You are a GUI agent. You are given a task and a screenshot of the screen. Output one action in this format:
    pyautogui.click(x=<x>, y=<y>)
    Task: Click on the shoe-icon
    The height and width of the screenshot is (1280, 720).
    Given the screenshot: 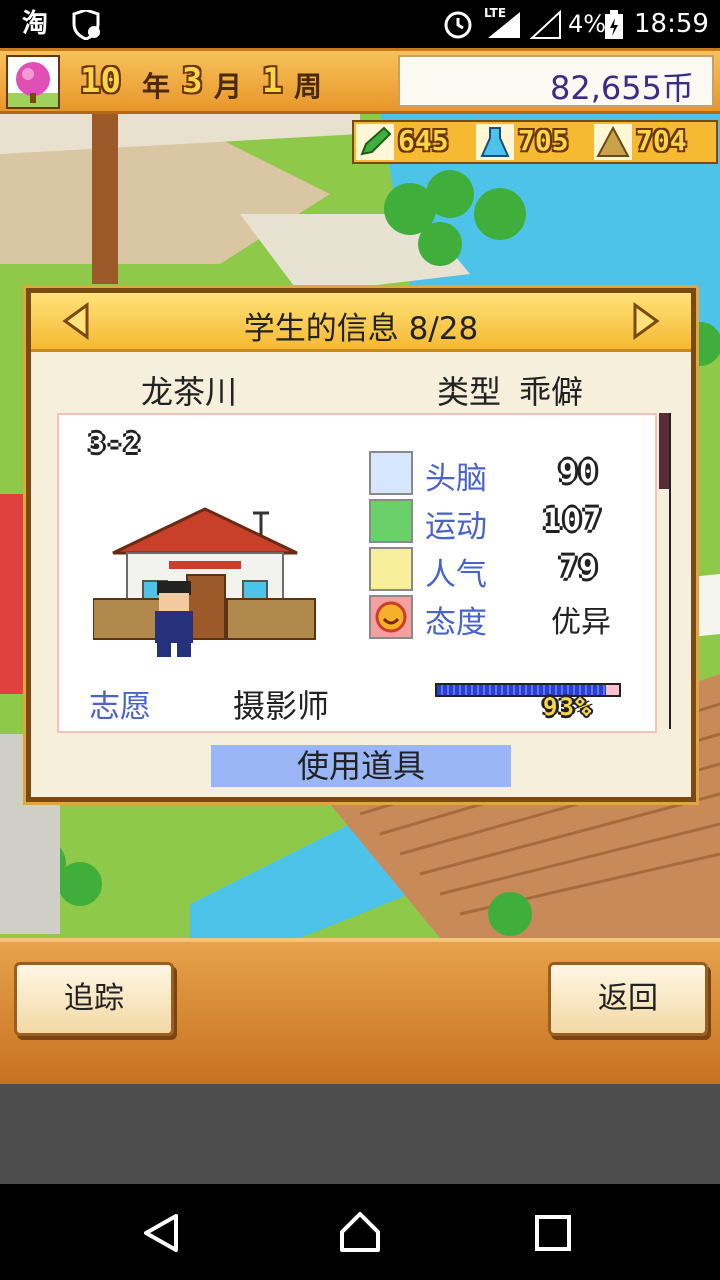 What is the action you would take?
    pyautogui.click(x=391, y=521)
    